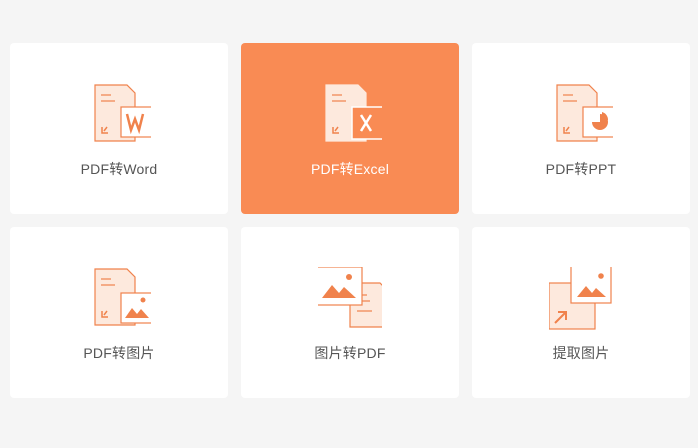 Image resolution: width=698 pixels, height=448 pixels. What do you see at coordinates (353, 113) in the screenshot?
I see `pdf-to-excel-icon` at bounding box center [353, 113].